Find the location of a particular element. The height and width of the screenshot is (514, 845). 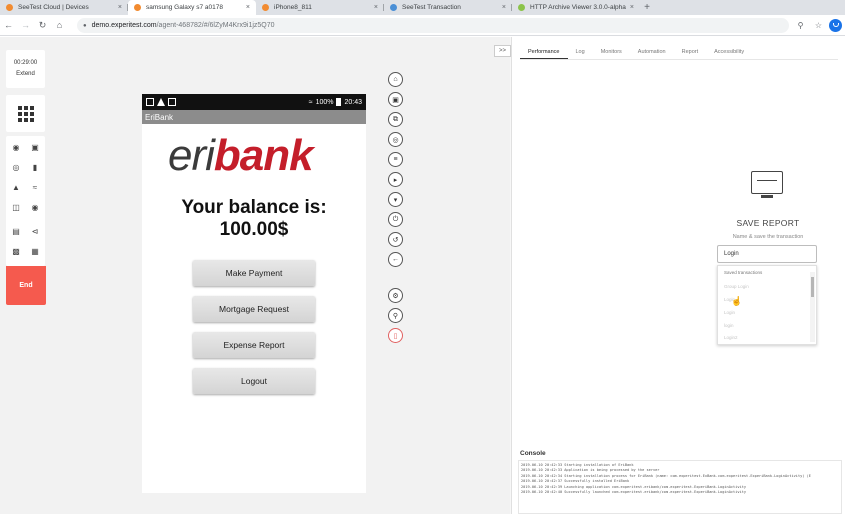

make-payment-button: Make Payment is located at coordinates (254, 273).